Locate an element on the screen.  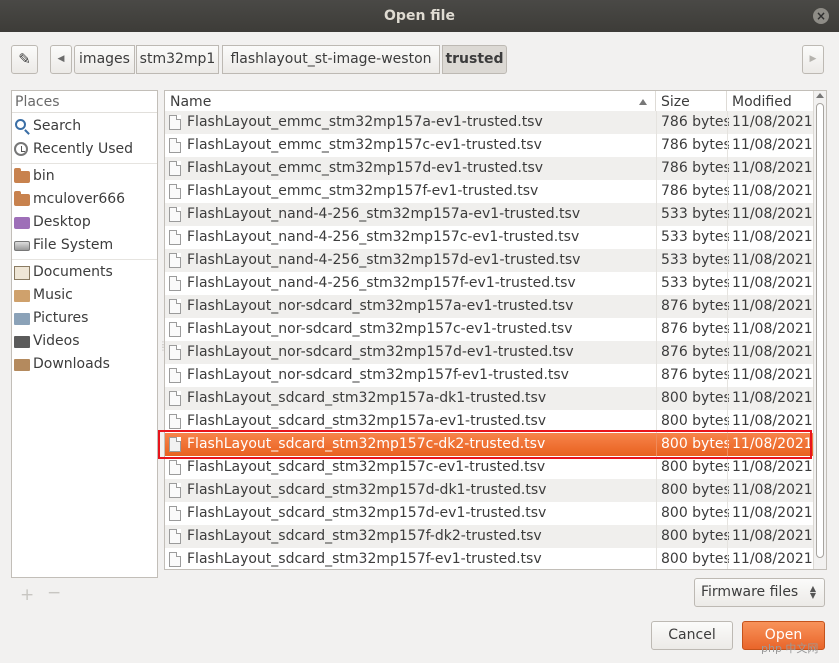
pictures-folder-icon is located at coordinates (22, 319).